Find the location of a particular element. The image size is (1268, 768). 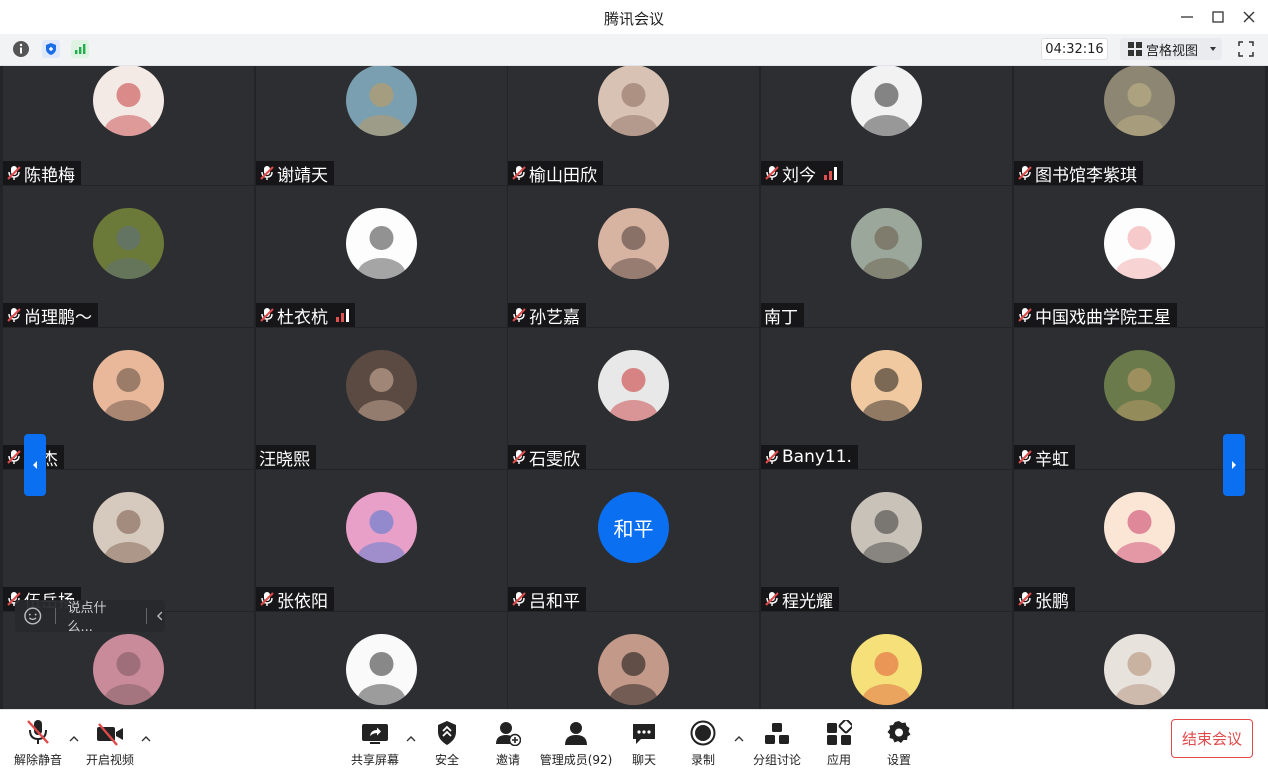

manage-members-button: 管理成员(92) is located at coordinates (576, 739).